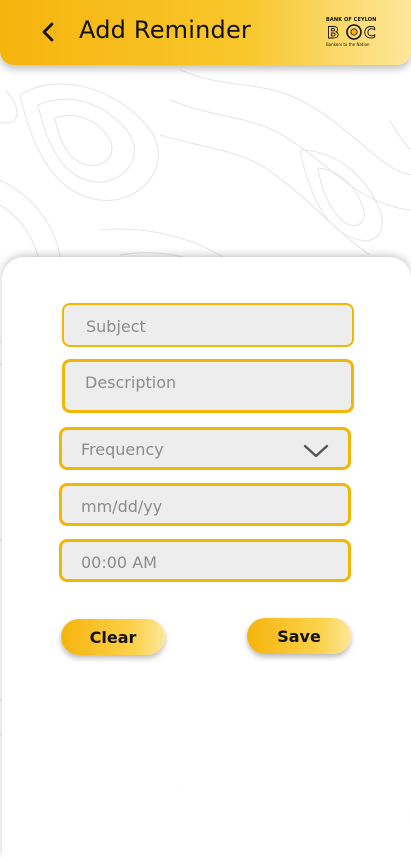 The image size is (411, 857). I want to click on back-button, so click(49, 32).